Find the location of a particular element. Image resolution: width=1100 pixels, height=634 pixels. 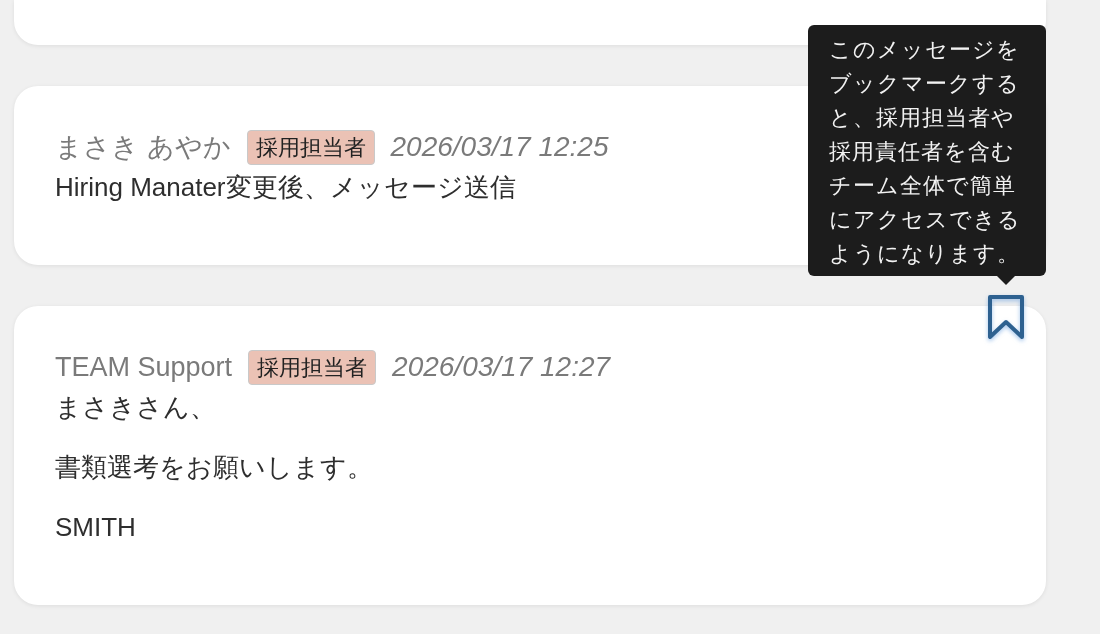

message-text: SMITH is located at coordinates (95, 527).